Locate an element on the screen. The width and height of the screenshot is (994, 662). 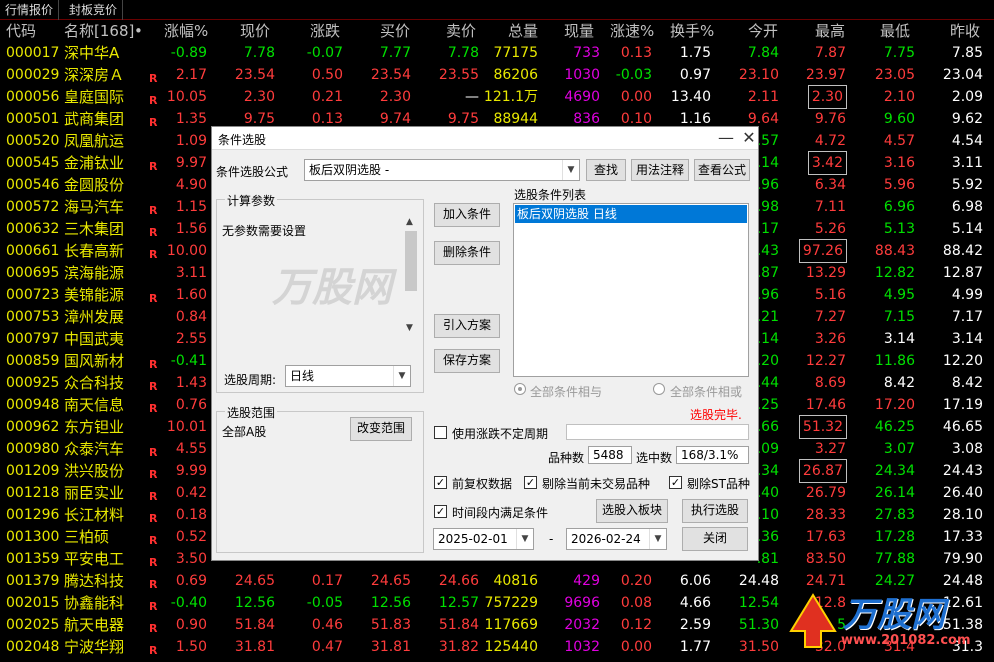
column-header: 现量 is located at coordinates (579, 31).